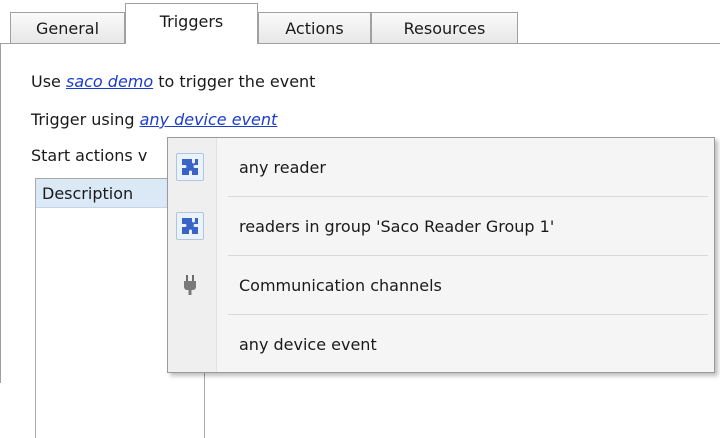 Image resolution: width=720 pixels, height=438 pixels. What do you see at coordinates (397, 226) in the screenshot?
I see `menu-item-label: readers in group 'Saco Reader Group 1'` at bounding box center [397, 226].